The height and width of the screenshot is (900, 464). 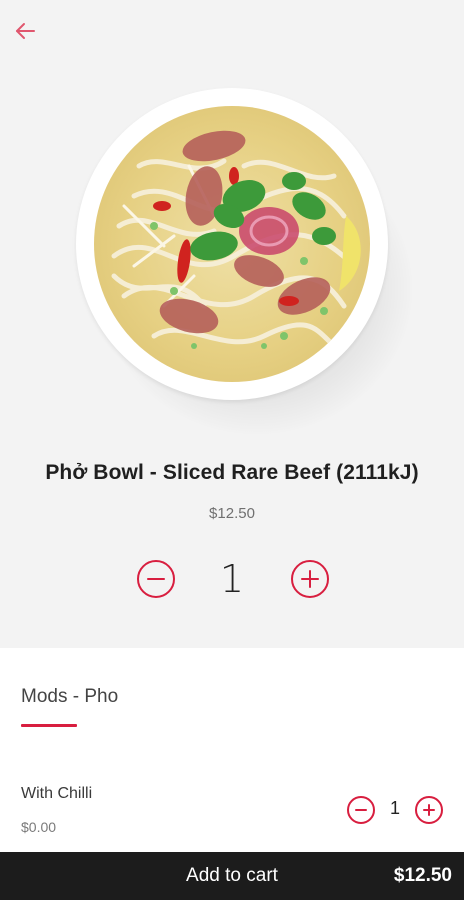 I want to click on product-price: $12.50, so click(x=232, y=513).